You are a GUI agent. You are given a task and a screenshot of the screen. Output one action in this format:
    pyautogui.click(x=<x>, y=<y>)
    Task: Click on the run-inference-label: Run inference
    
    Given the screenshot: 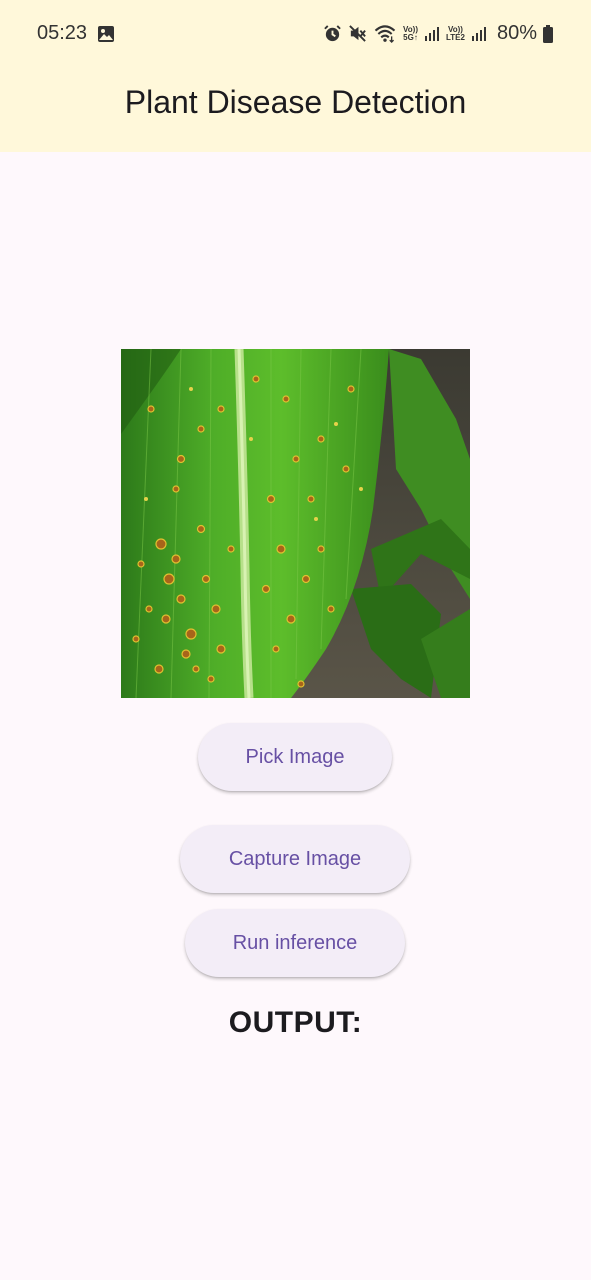 What is the action you would take?
    pyautogui.click(x=295, y=942)
    